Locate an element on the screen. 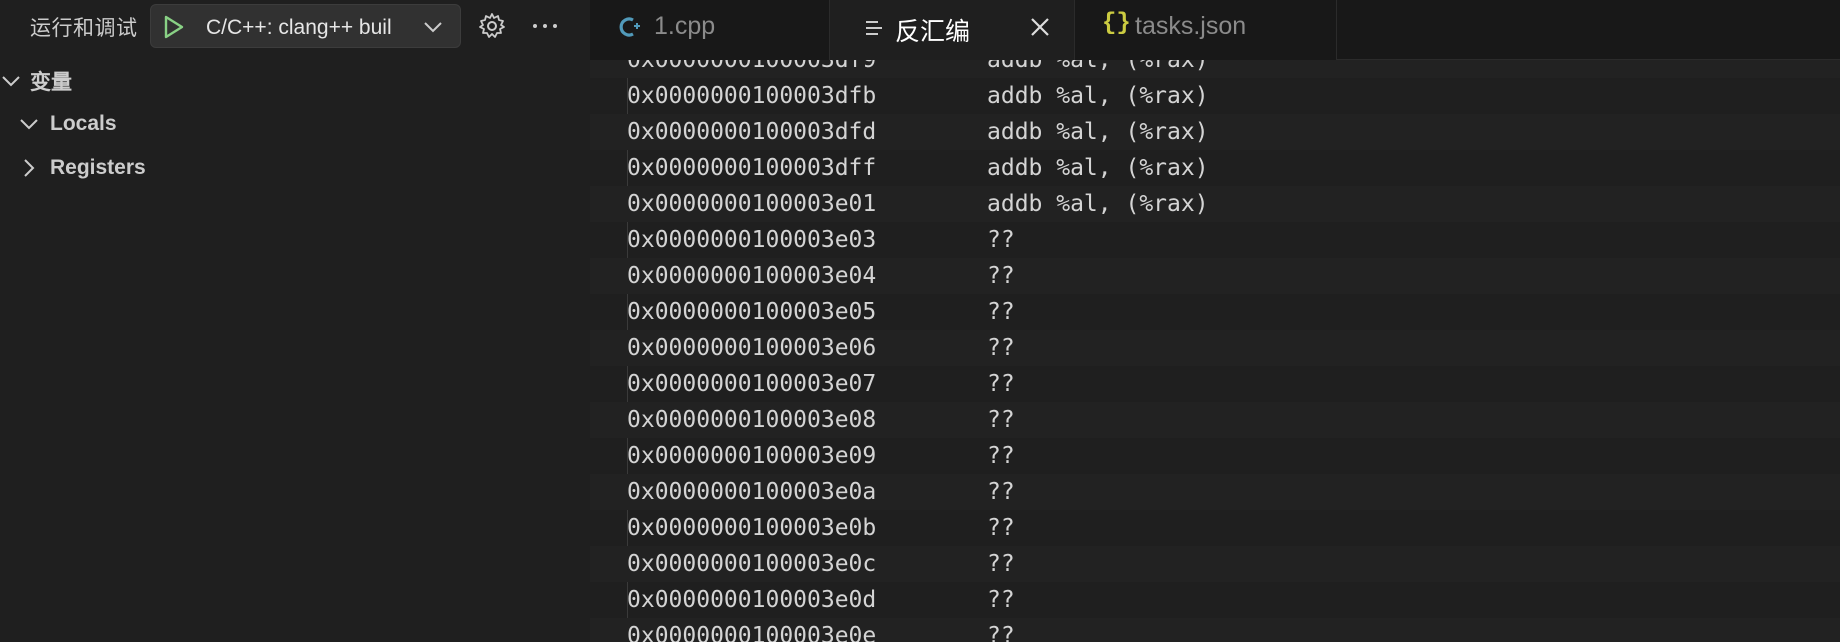  disassembly-line: 0x0000000100003e0e?? is located at coordinates (1215, 630).